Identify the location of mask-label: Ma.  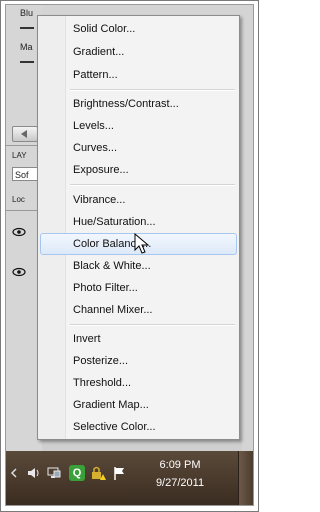
(26, 47).